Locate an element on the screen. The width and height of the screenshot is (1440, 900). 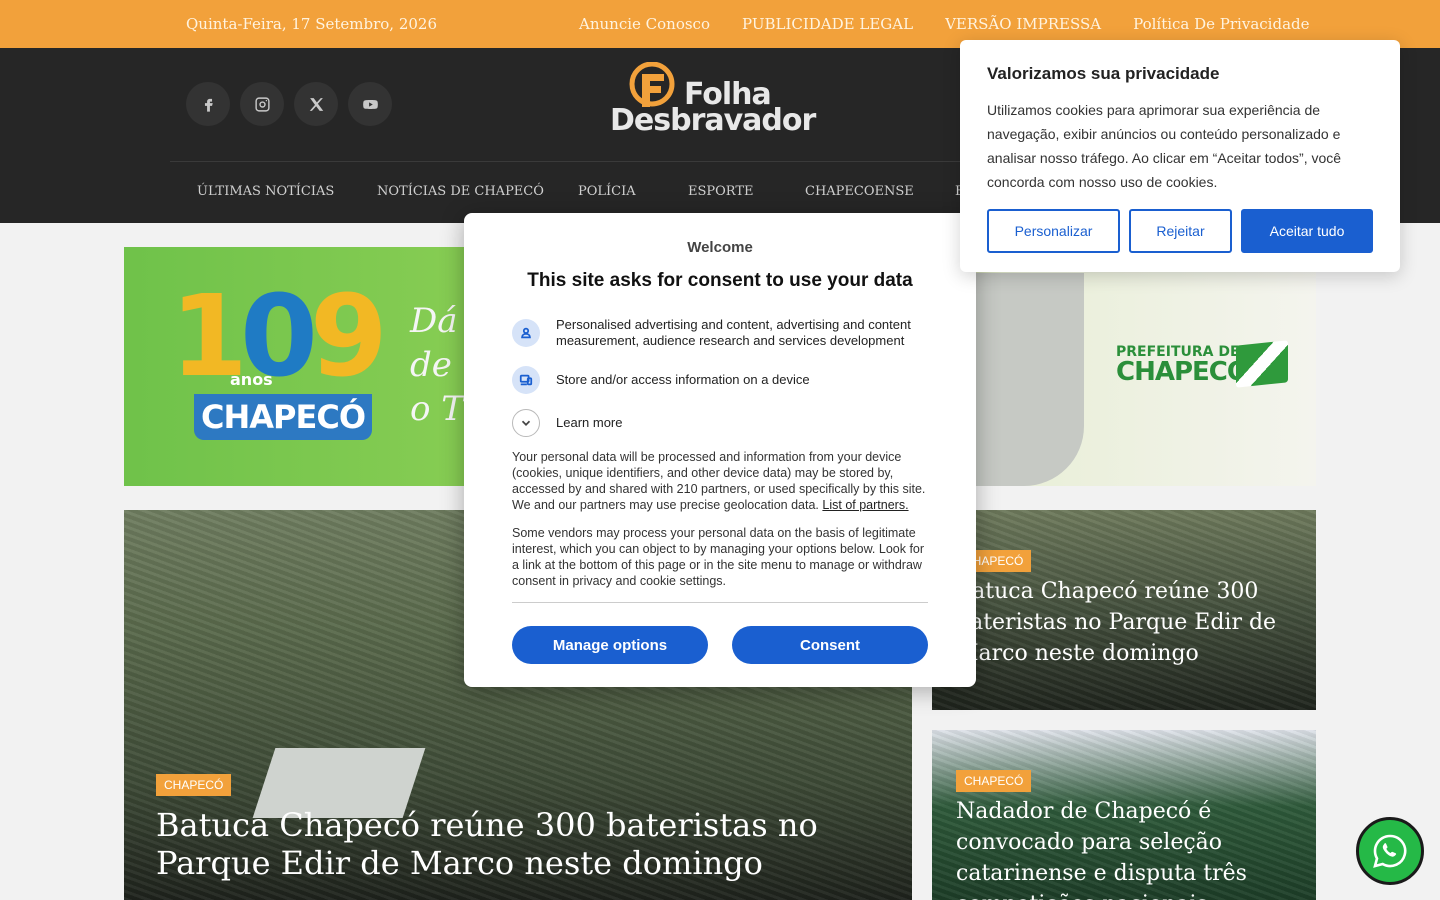
consent-button: Consent is located at coordinates (830, 645).